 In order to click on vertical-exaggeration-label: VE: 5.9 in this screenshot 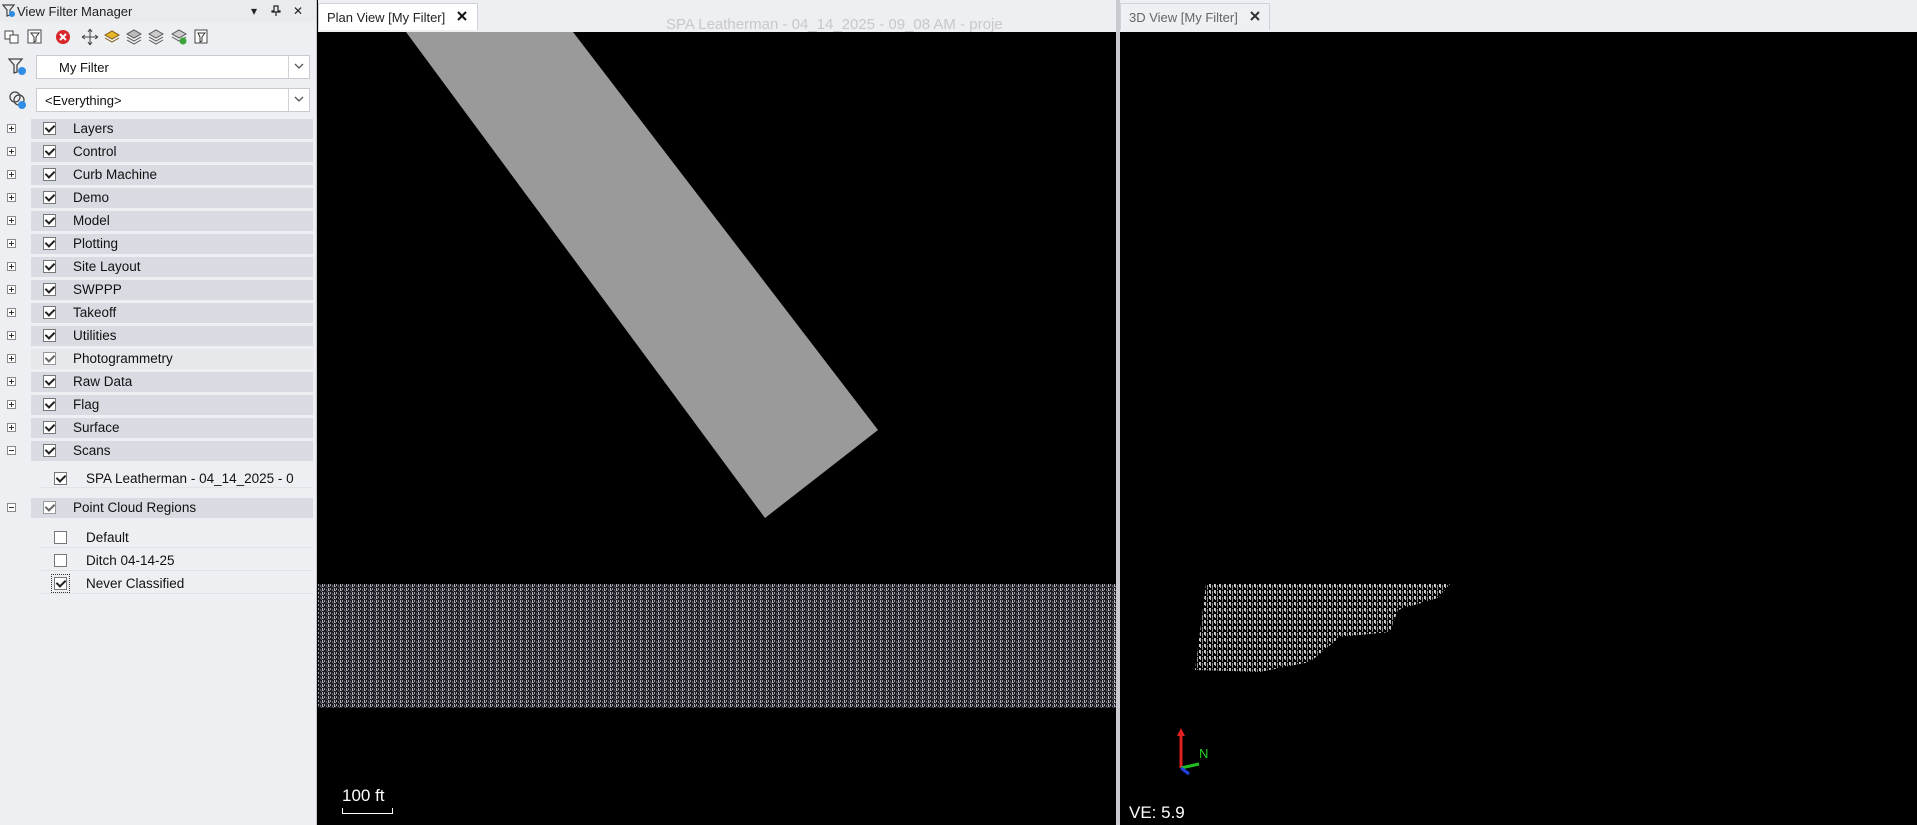, I will do `click(1157, 812)`.